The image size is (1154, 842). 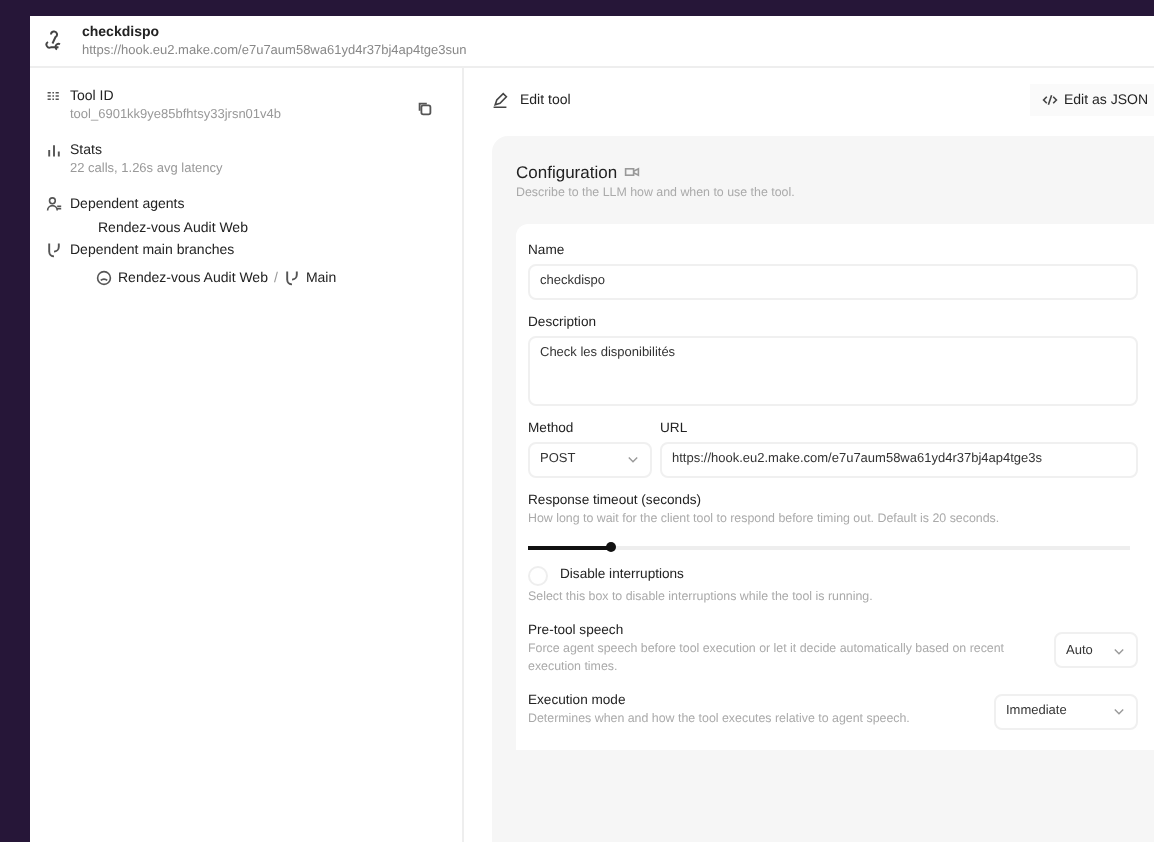 I want to click on agent-icon, so click(x=104, y=278).